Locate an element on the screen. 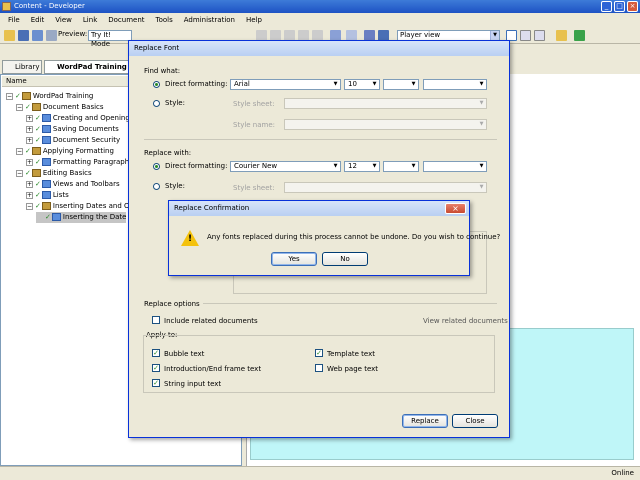  bubble-text-checkbox: ✓ is located at coordinates (156, 353).